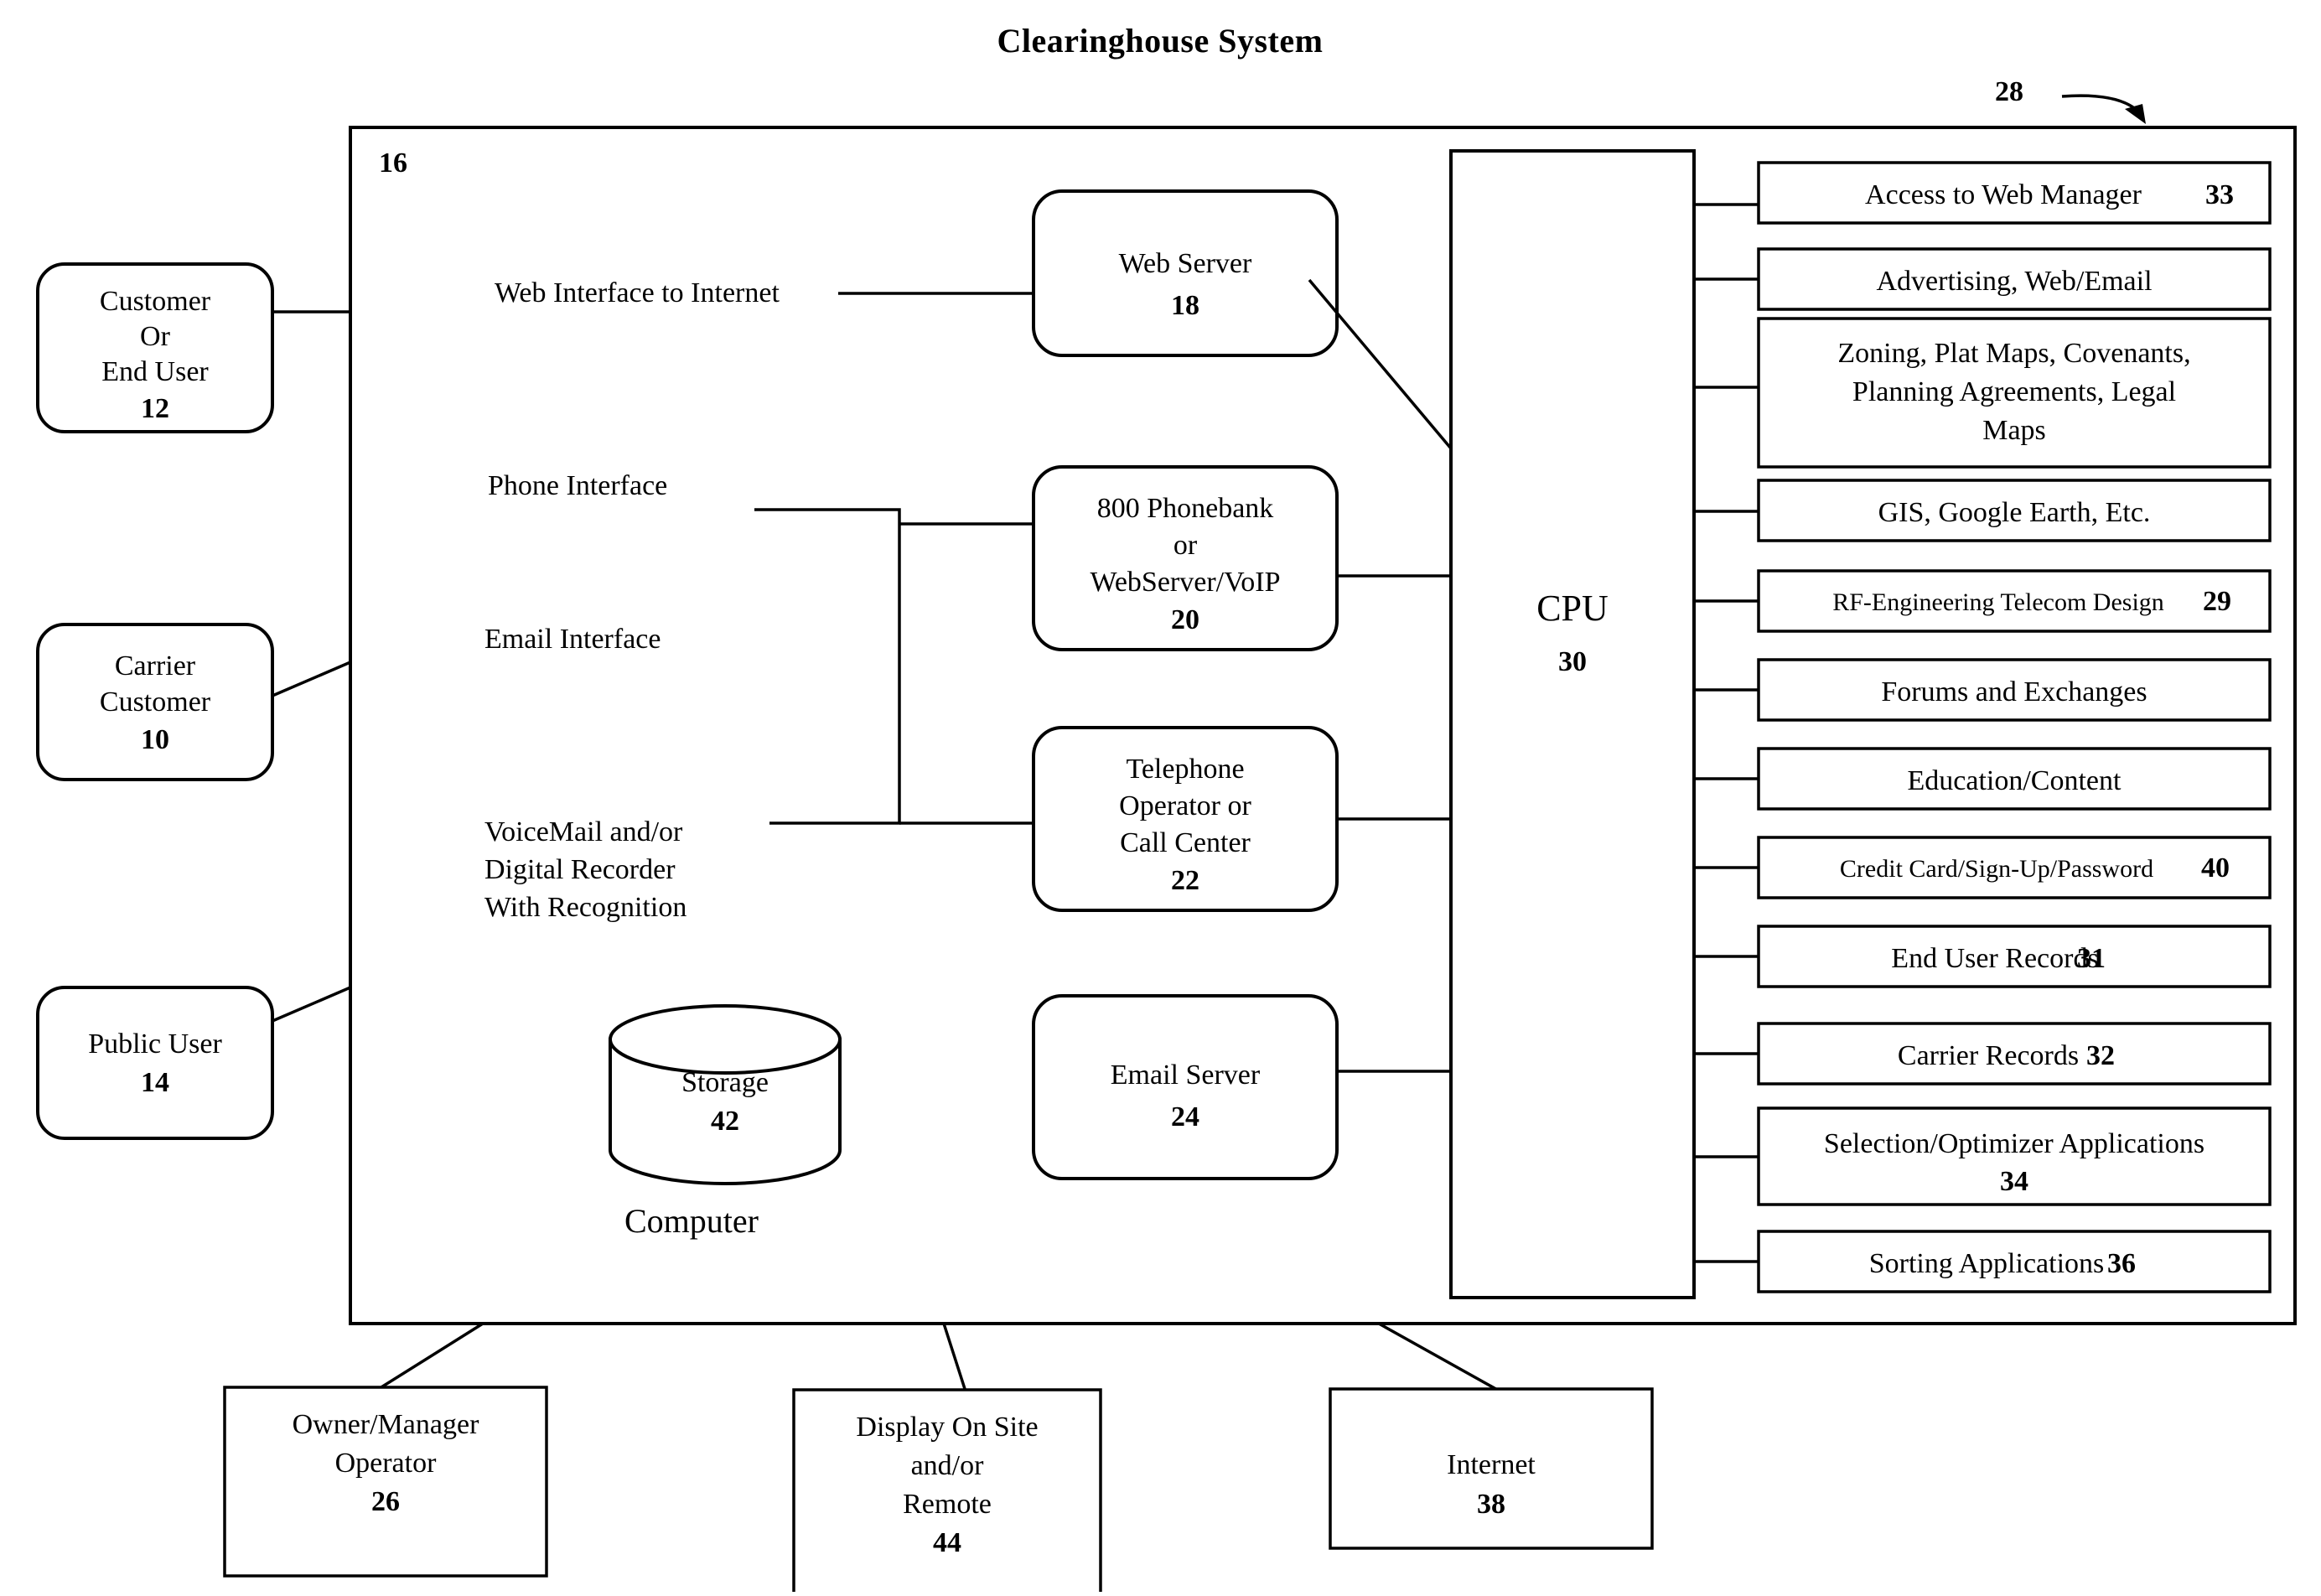 The width and height of the screenshot is (2321, 1596). Describe the element at coordinates (947, 1427) in the screenshot. I see `output-display-line1: Display On Site` at that location.